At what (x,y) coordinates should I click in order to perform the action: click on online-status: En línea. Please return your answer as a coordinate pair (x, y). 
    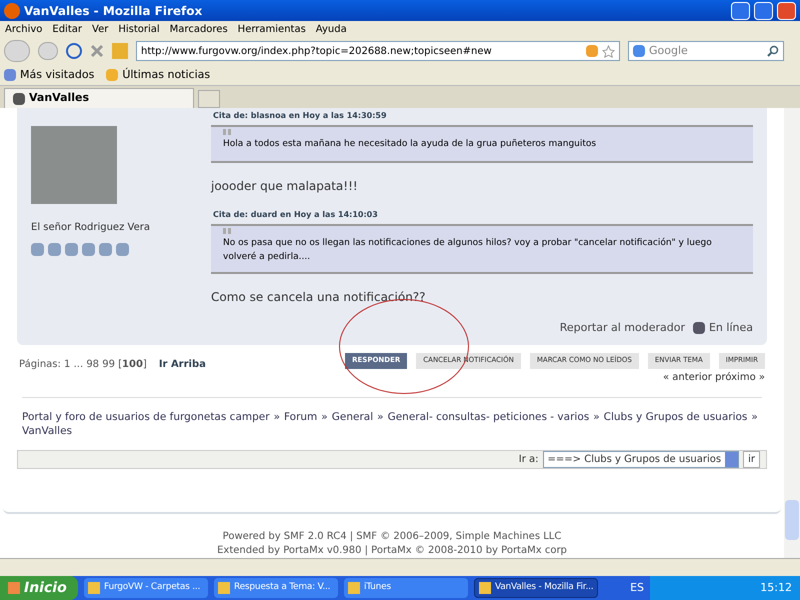
    Looking at the image, I should click on (722, 328).